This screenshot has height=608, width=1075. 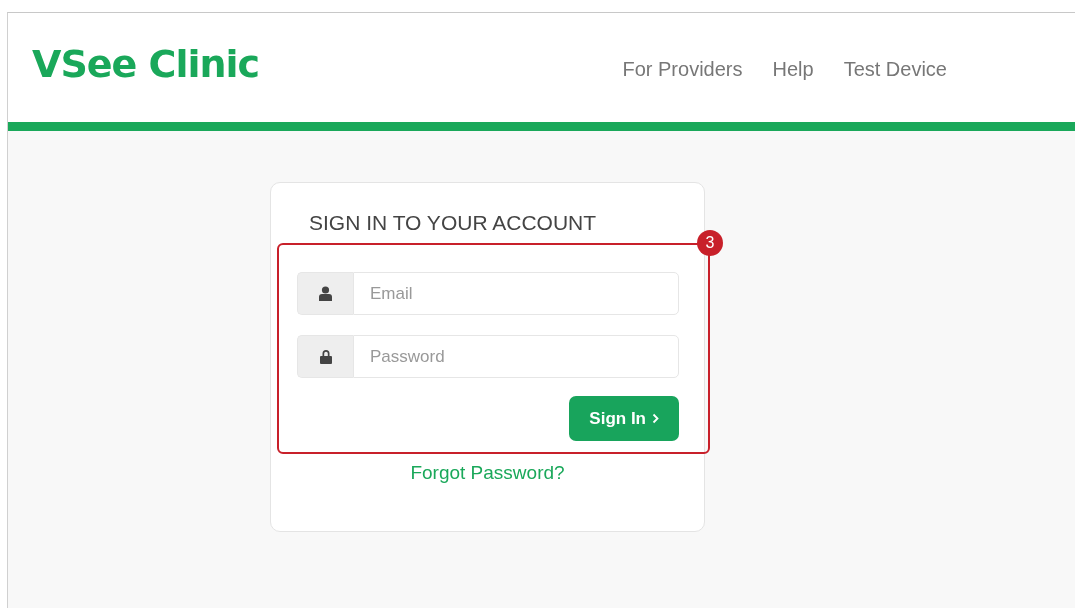 What do you see at coordinates (325, 356) in the screenshot?
I see `lock-icon` at bounding box center [325, 356].